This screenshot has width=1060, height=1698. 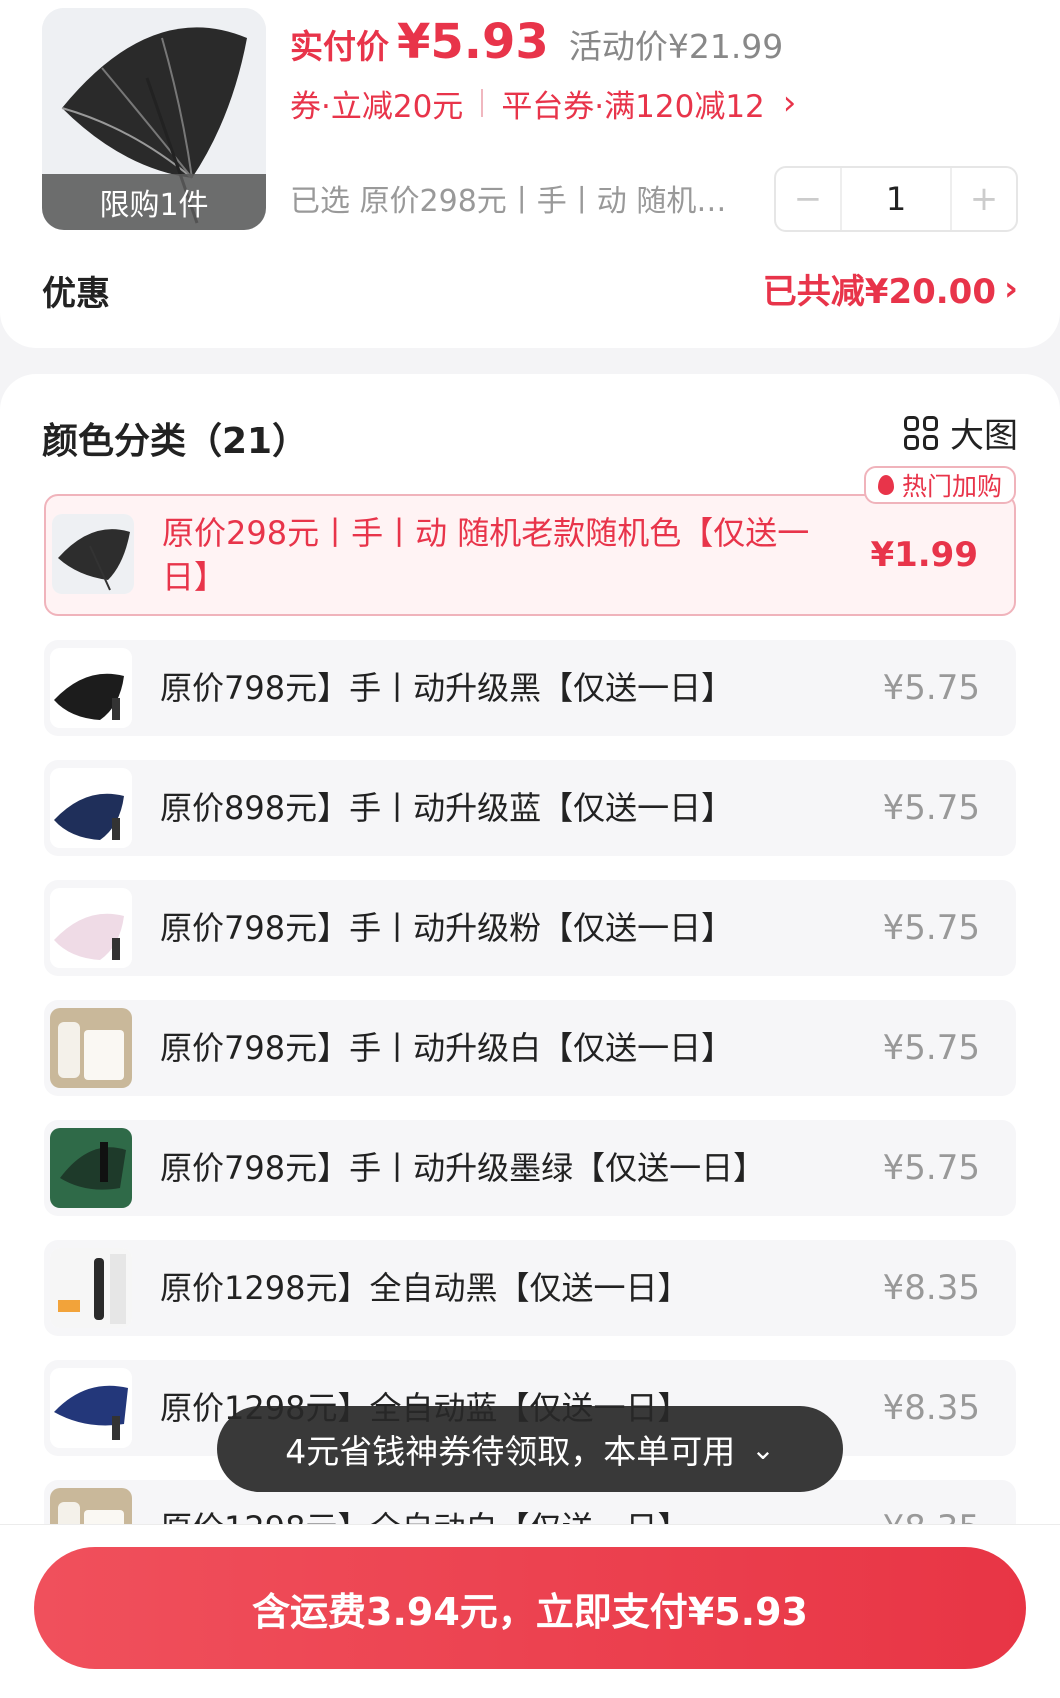 I want to click on variant-name: 原价298元丨手丨动 随机老款随机色【仅送一日】, so click(x=486, y=555).